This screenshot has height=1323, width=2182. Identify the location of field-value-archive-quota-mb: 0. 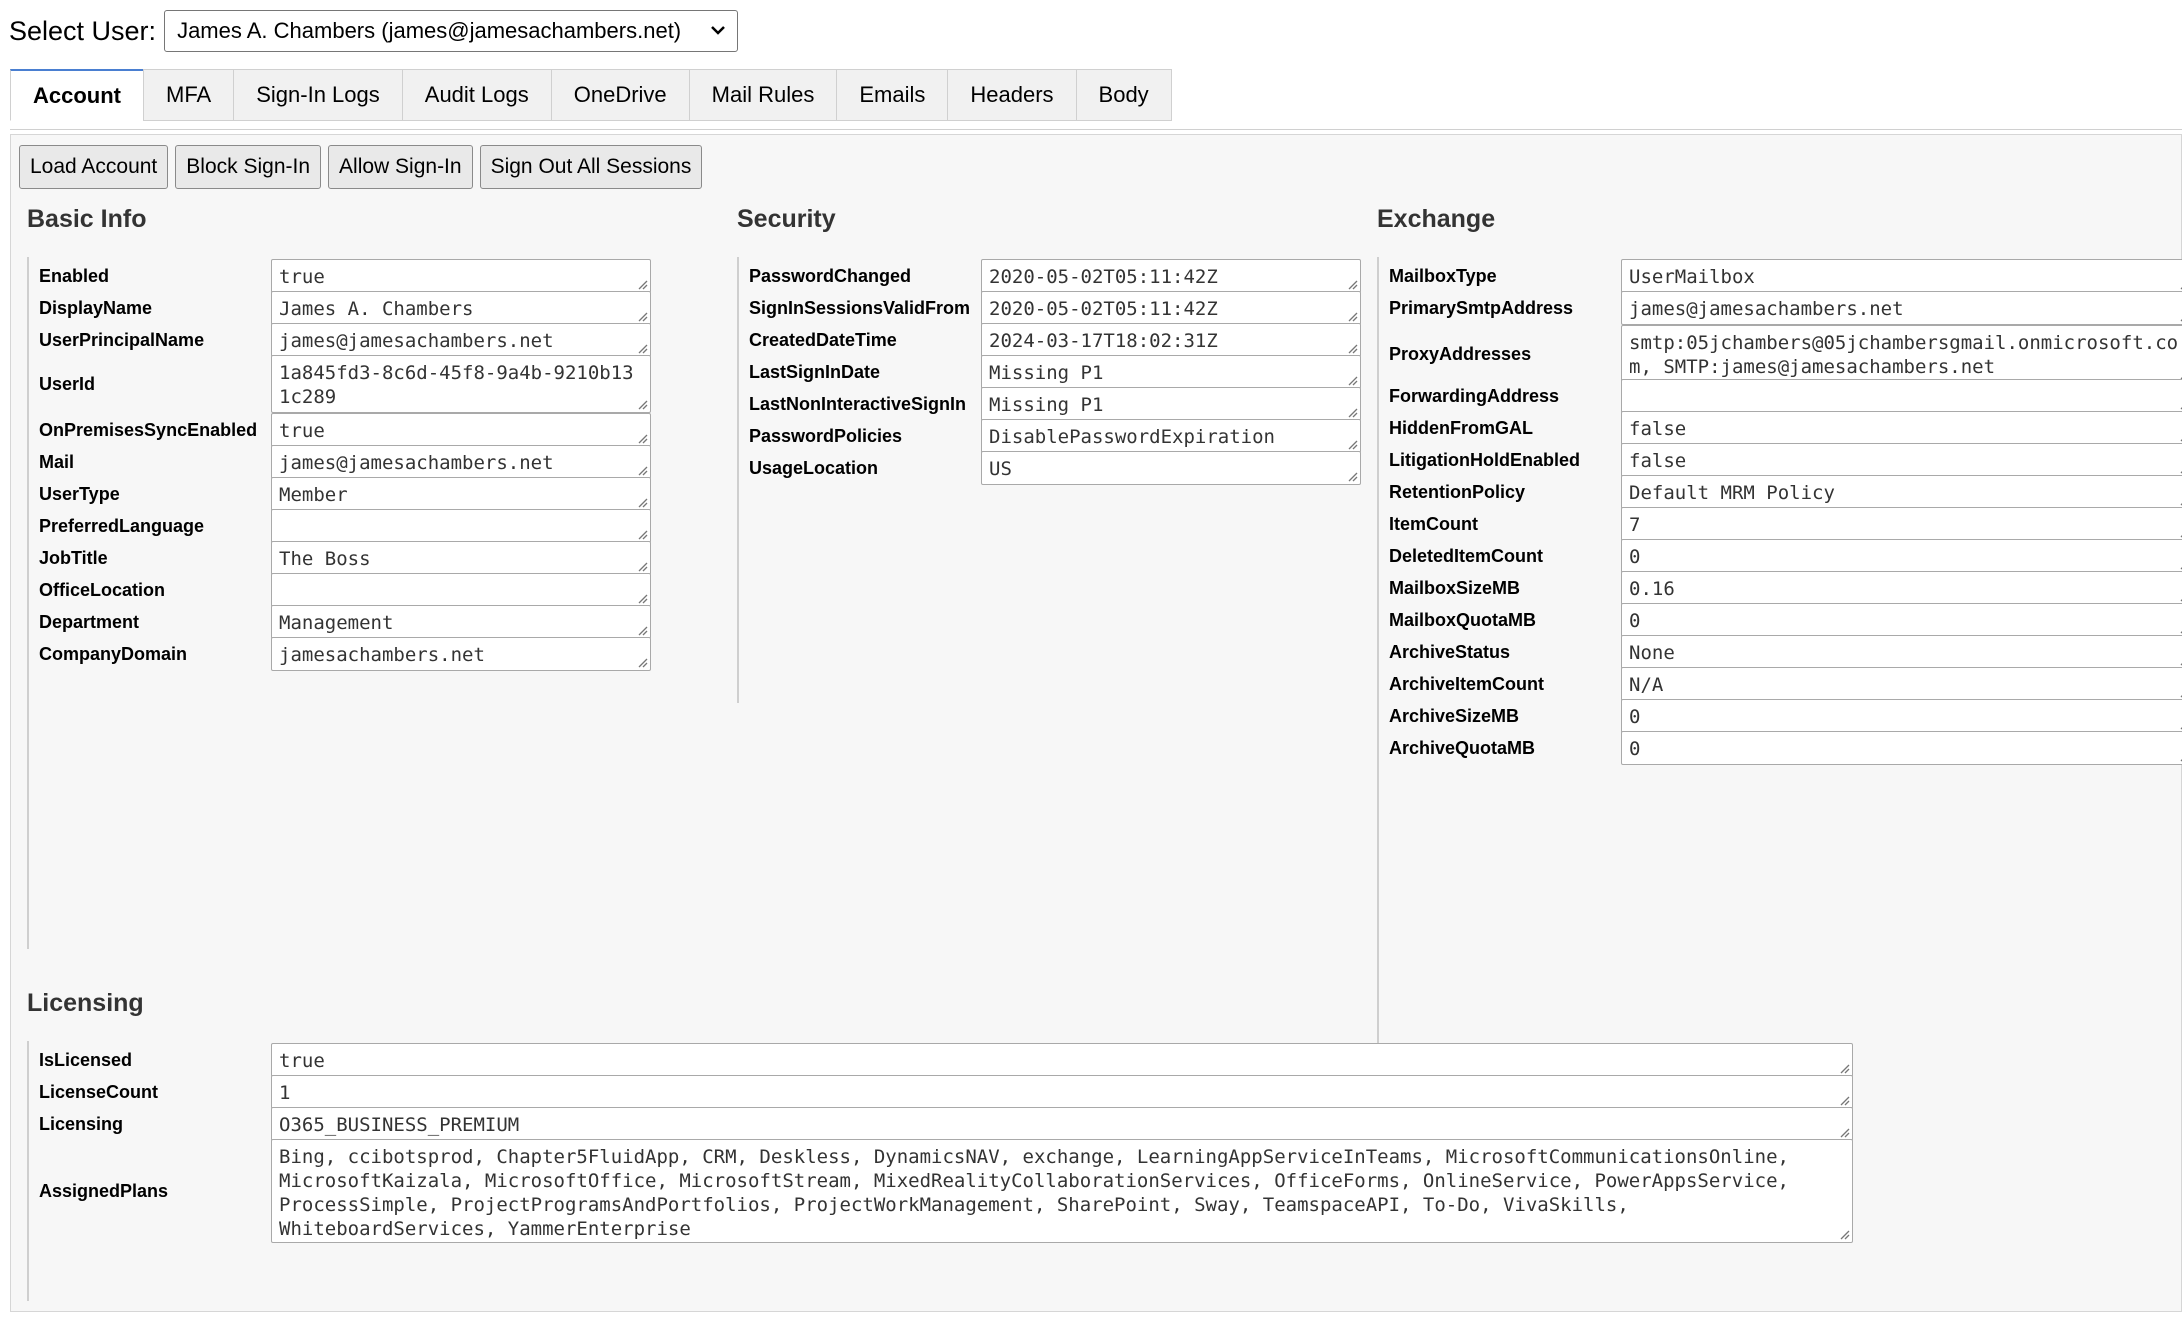
(1901, 748).